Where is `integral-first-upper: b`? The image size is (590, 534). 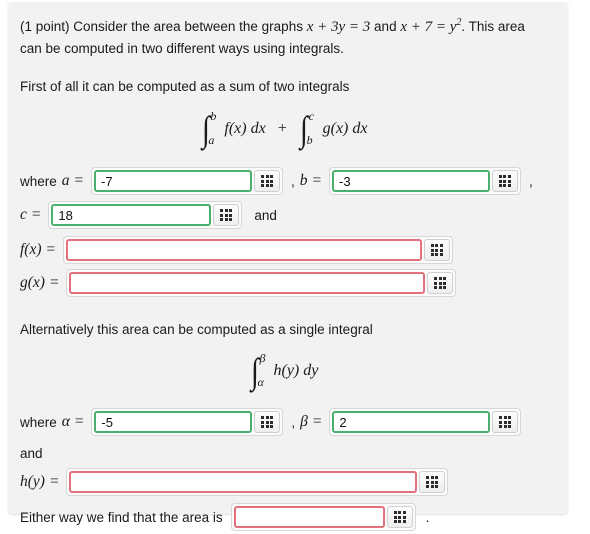 integral-first-upper: b is located at coordinates (213, 116).